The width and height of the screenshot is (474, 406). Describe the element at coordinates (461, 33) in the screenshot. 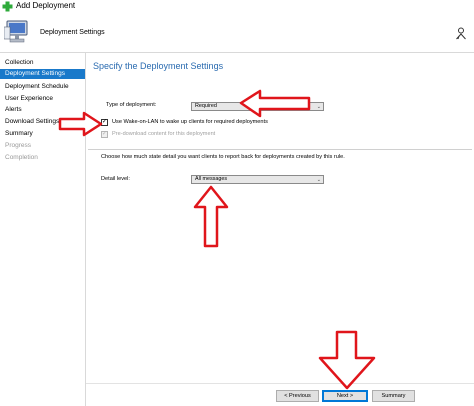

I see `help-person-icon` at that location.